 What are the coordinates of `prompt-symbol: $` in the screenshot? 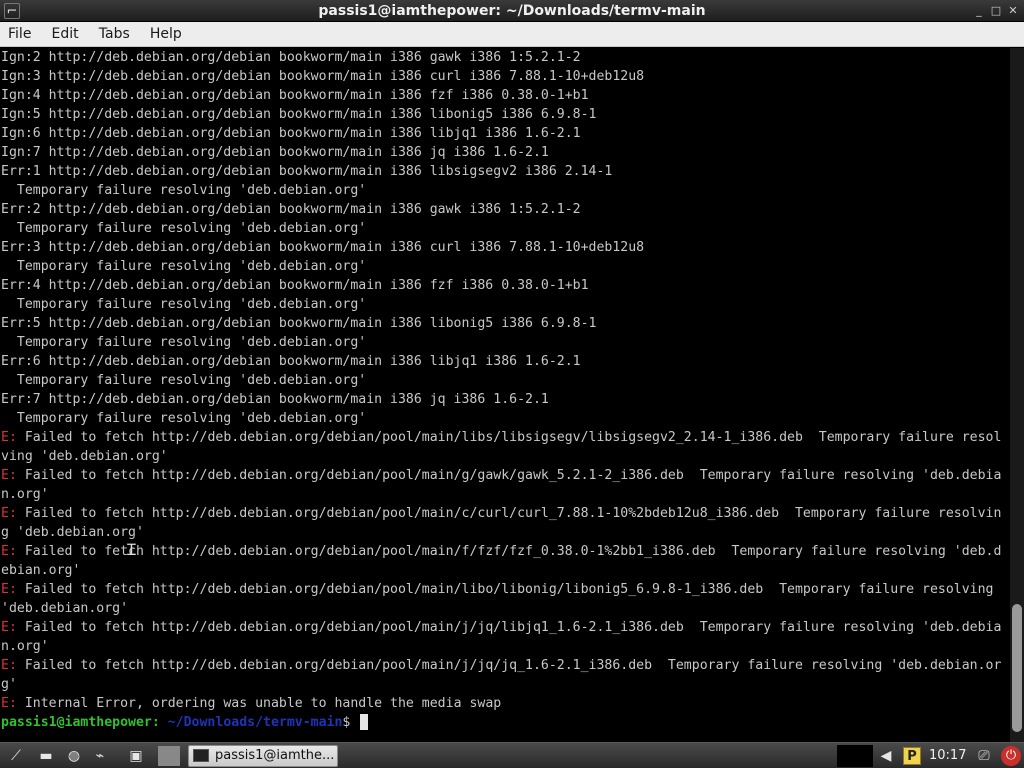 It's located at (350, 722).